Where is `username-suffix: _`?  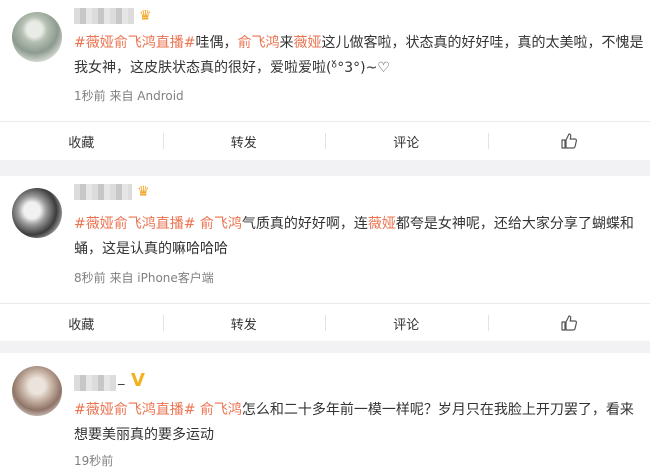
username-suffix: _ is located at coordinates (121, 378).